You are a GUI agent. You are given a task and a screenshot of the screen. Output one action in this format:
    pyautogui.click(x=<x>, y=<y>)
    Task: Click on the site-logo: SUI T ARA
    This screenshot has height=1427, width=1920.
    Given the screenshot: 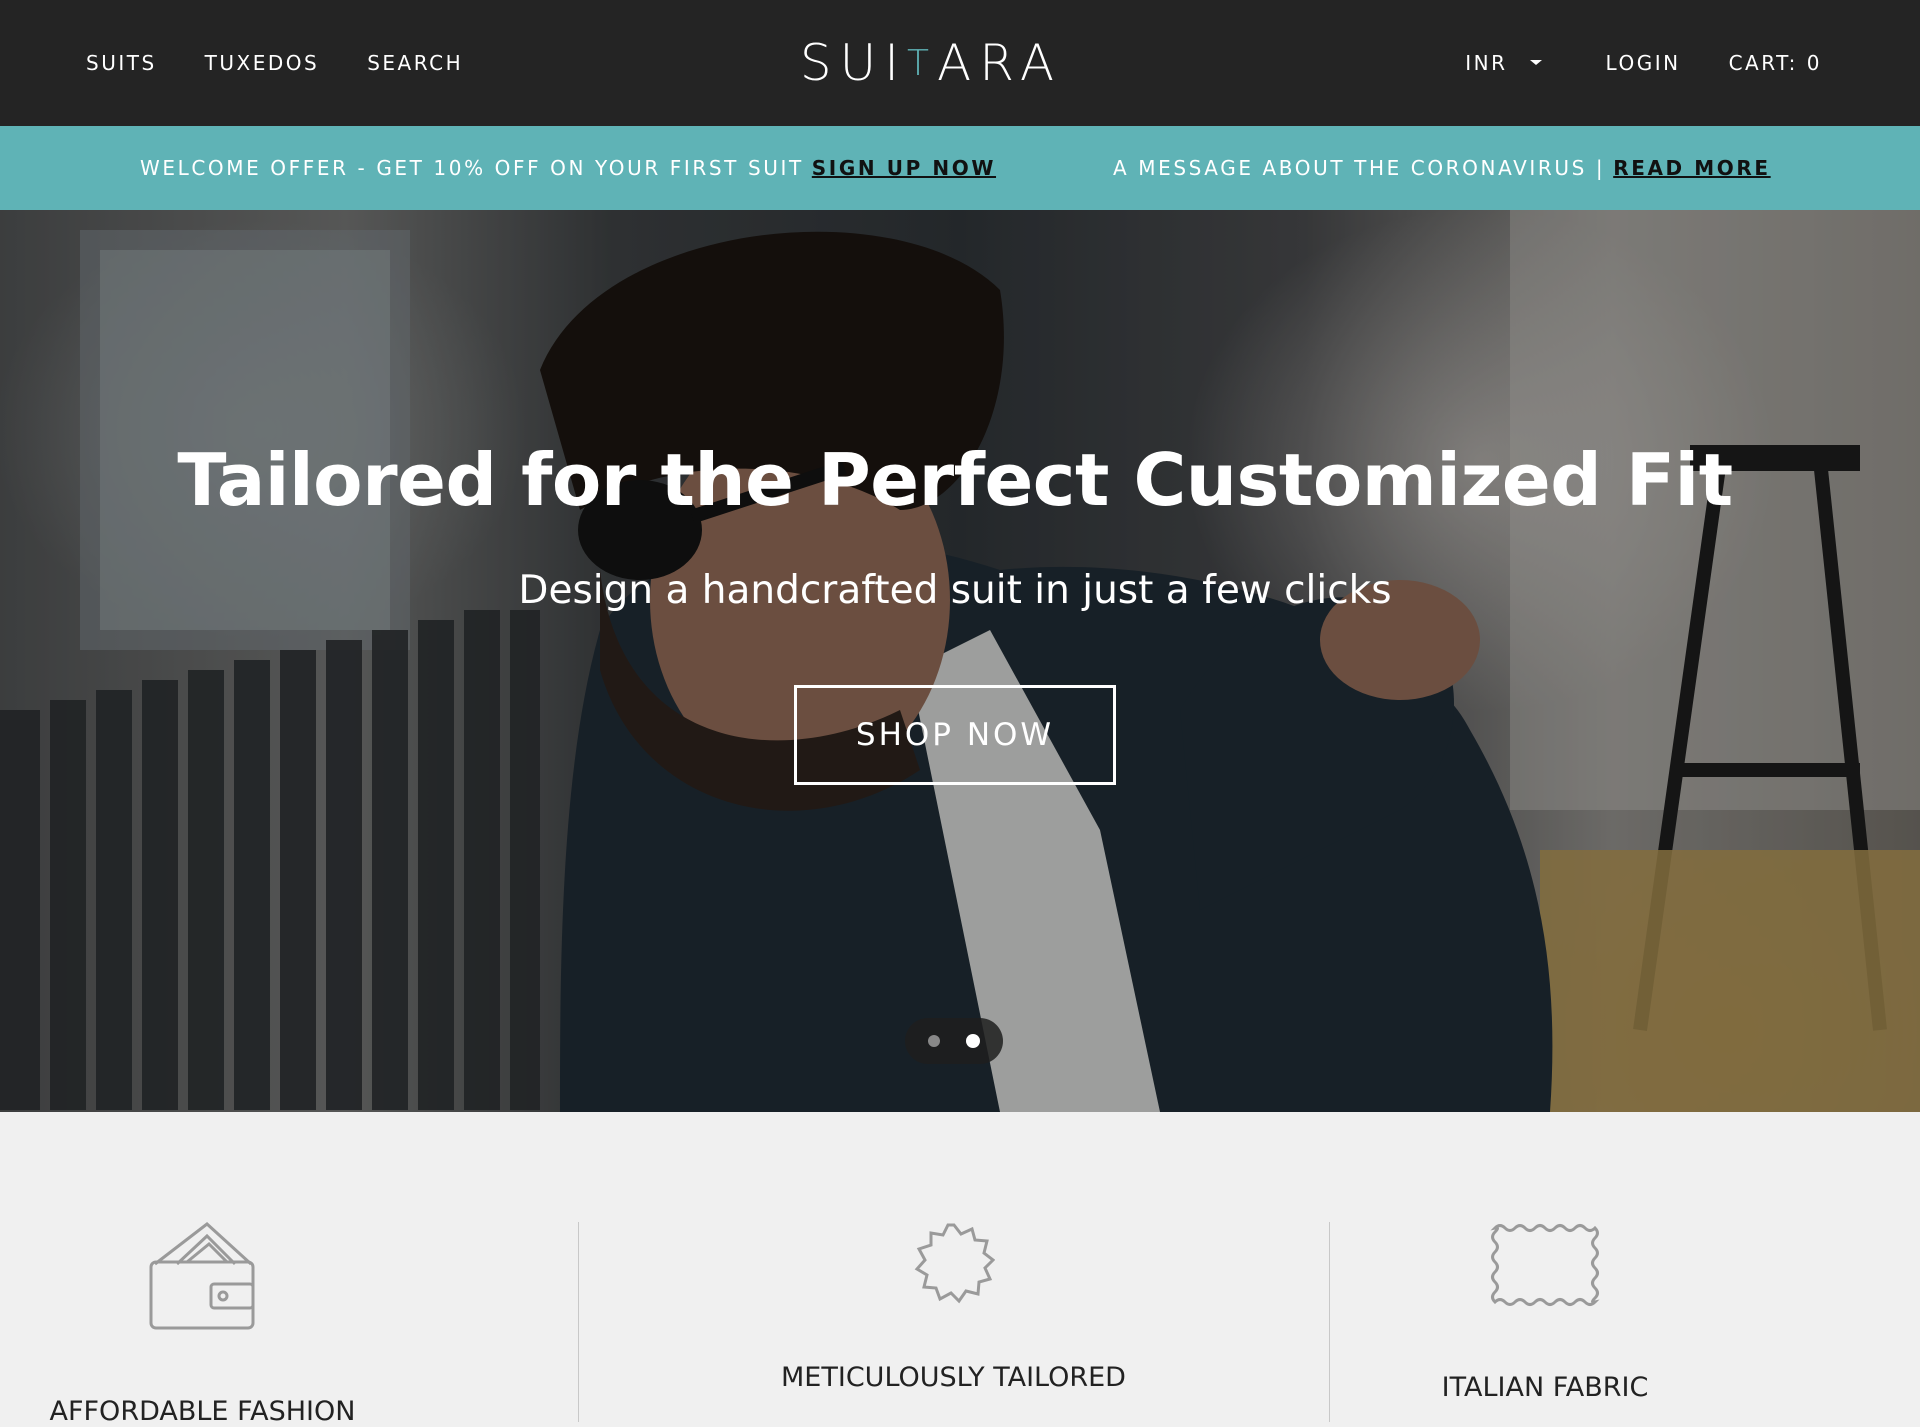 What is the action you would take?
    pyautogui.click(x=931, y=63)
    